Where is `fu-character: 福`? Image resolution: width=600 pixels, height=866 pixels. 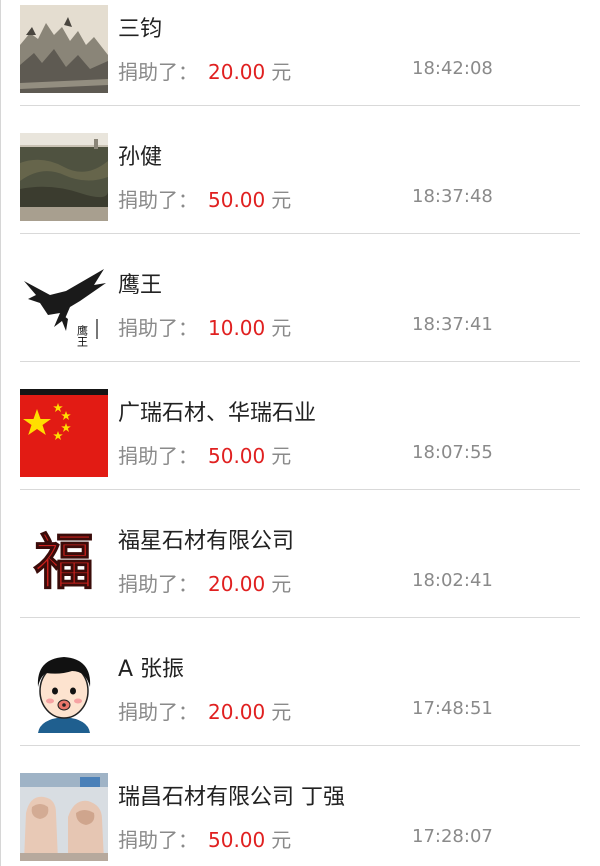
fu-character: 福 is located at coordinates (63, 563).